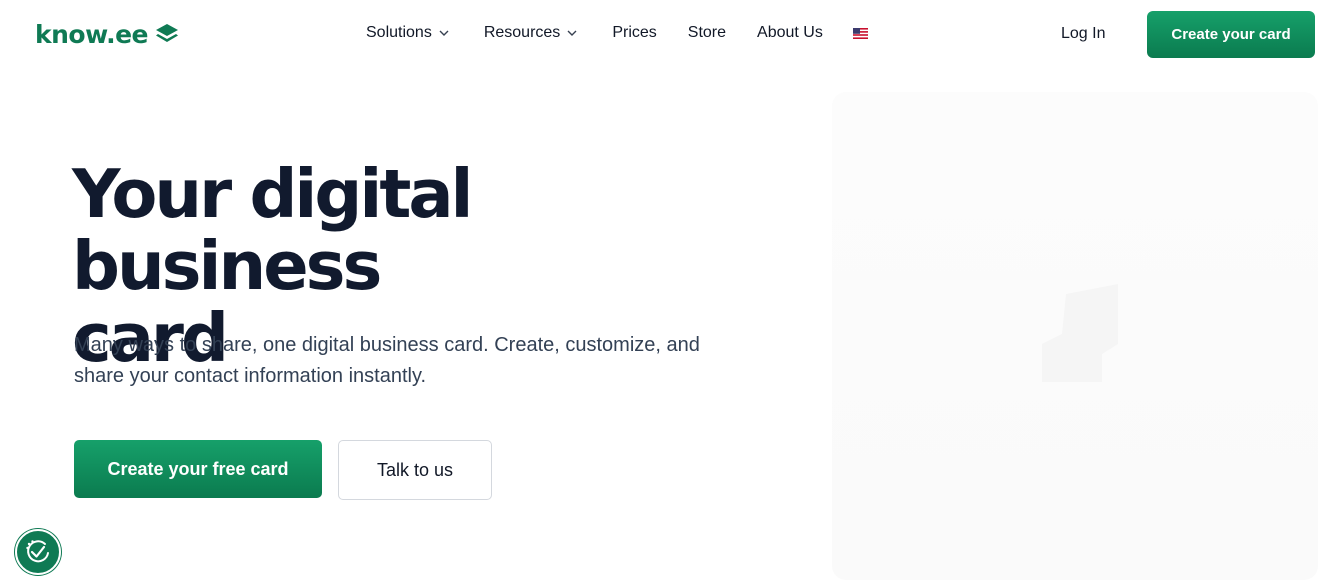 Image resolution: width=1336 pixels, height=580 pixels. I want to click on hero-visual-placeholder, so click(1080, 333).